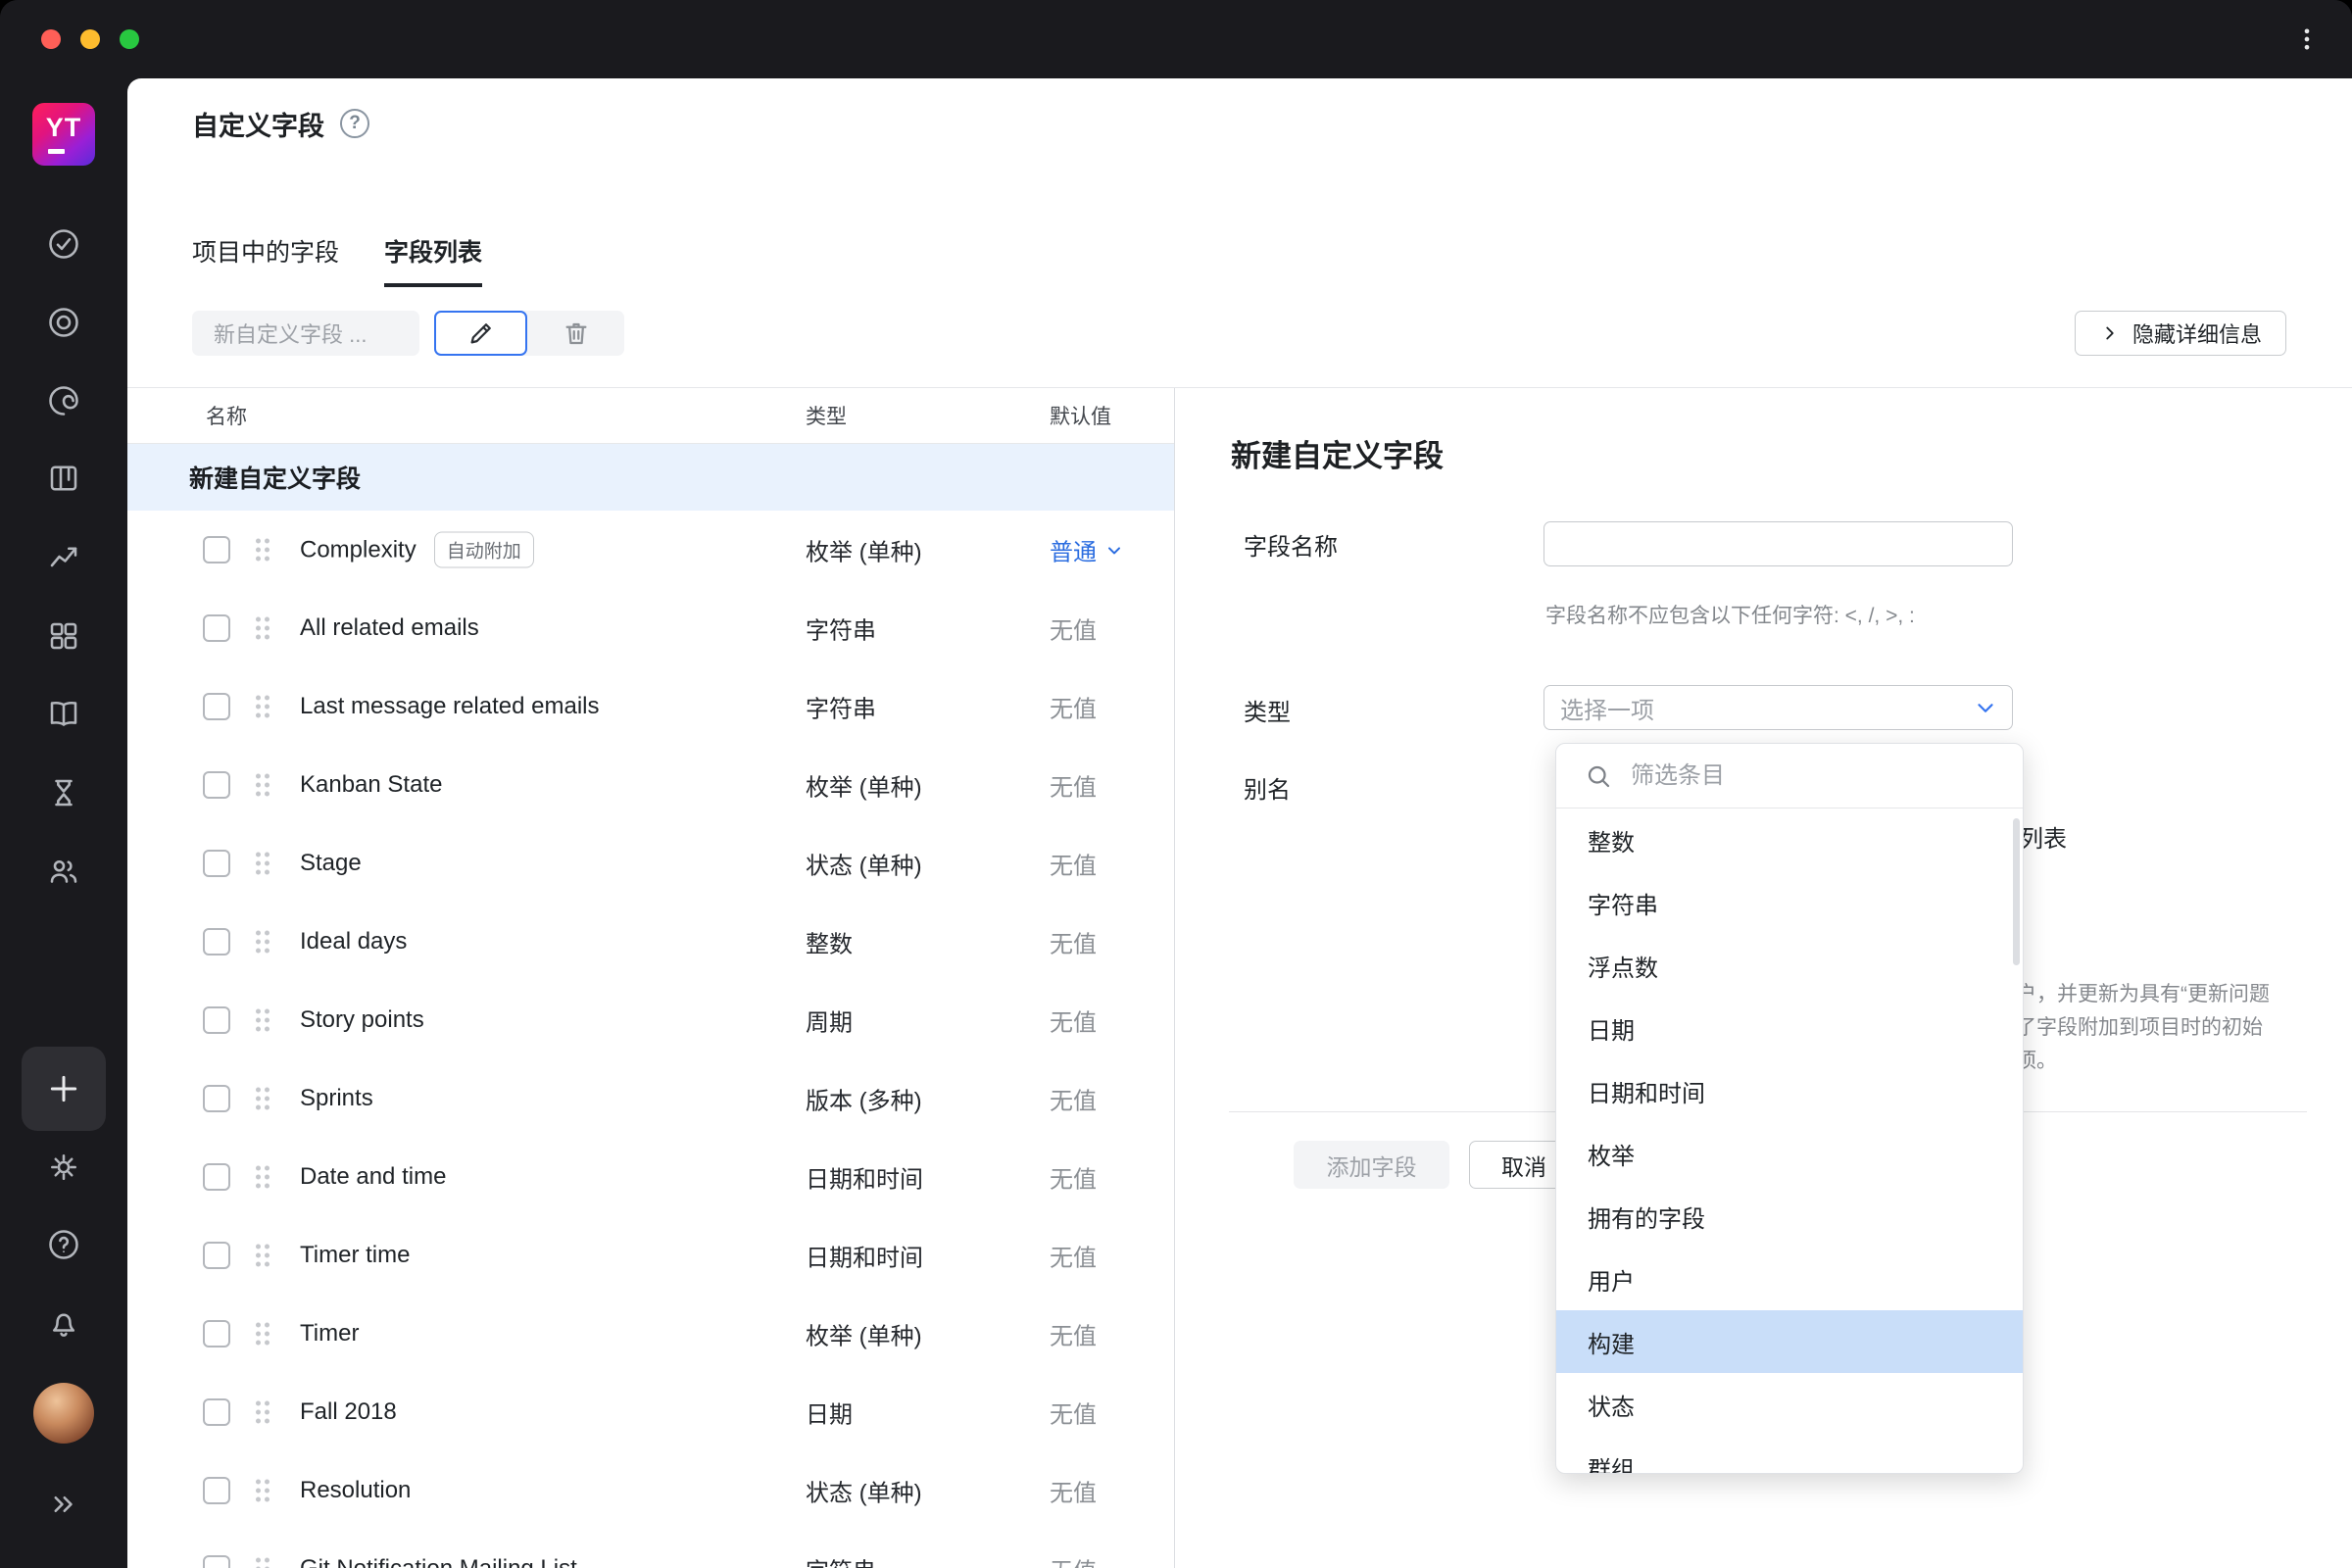  I want to click on row-default: 普通, so click(1087, 550).